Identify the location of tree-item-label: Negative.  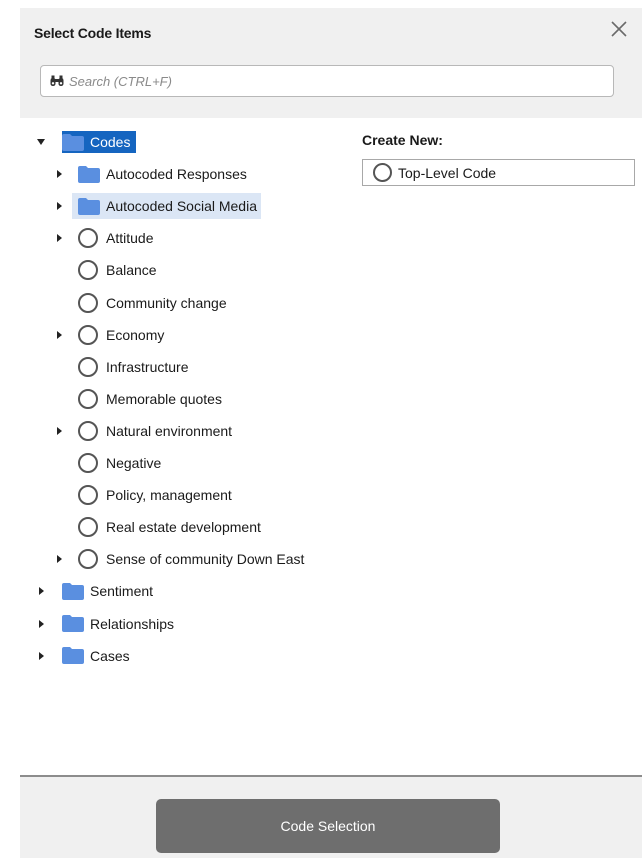
(134, 463).